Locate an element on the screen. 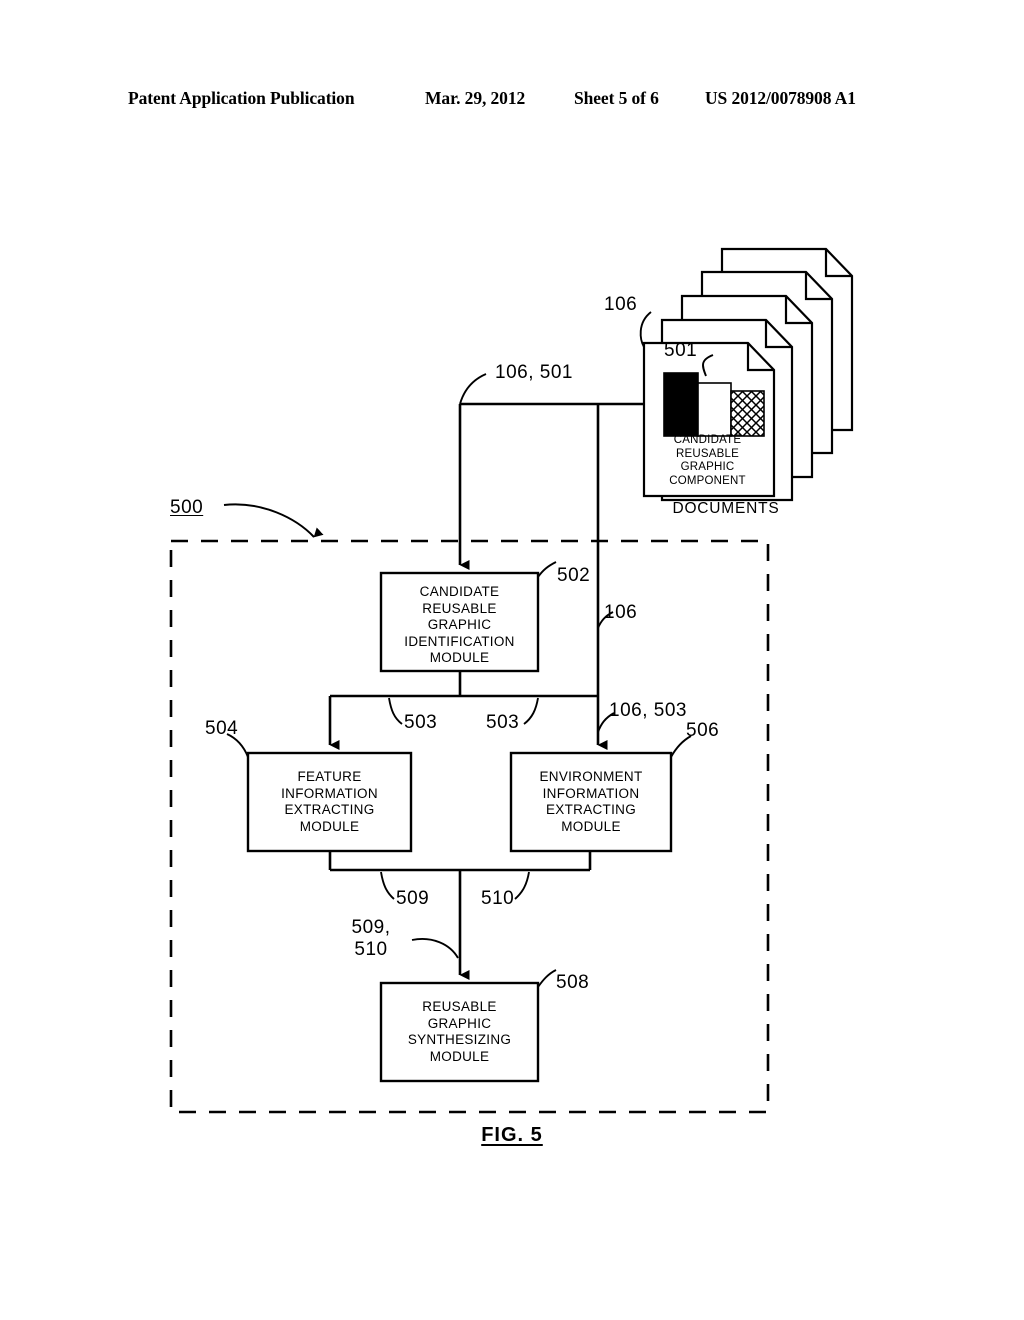 Image resolution: width=1024 pixels, height=1320 pixels. leader-503-right is located at coordinates (531, 711).